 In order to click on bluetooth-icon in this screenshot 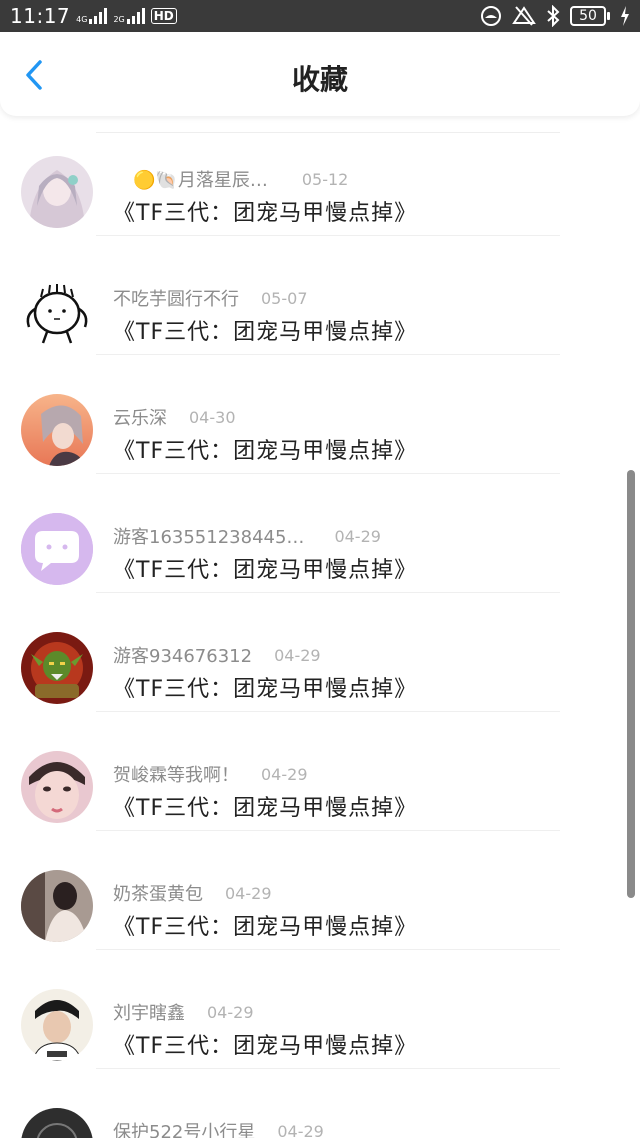, I will do `click(553, 16)`.